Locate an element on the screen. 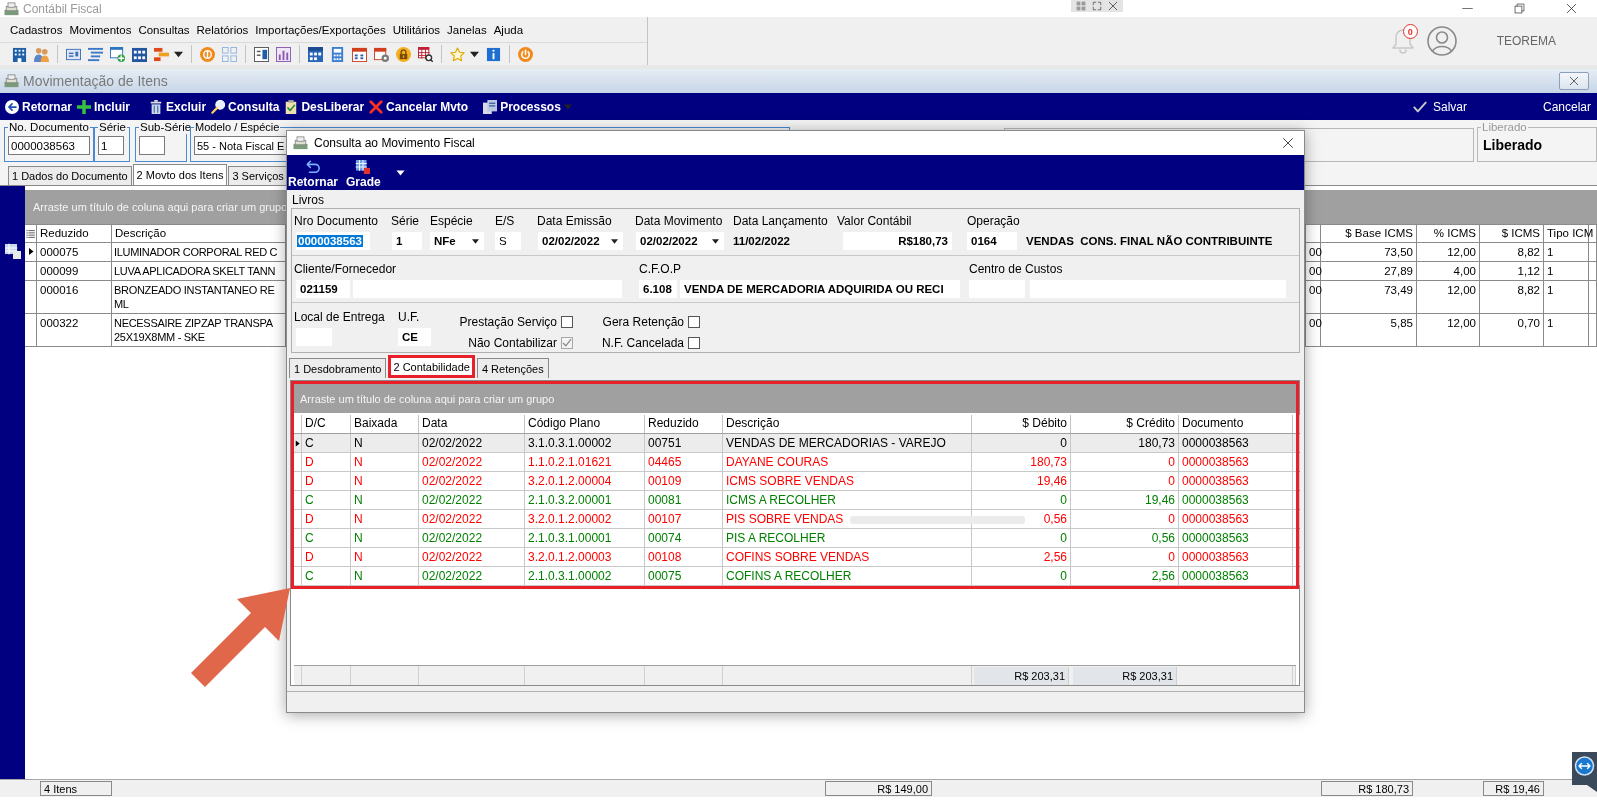  table-cell: 00081 is located at coordinates (684, 500).